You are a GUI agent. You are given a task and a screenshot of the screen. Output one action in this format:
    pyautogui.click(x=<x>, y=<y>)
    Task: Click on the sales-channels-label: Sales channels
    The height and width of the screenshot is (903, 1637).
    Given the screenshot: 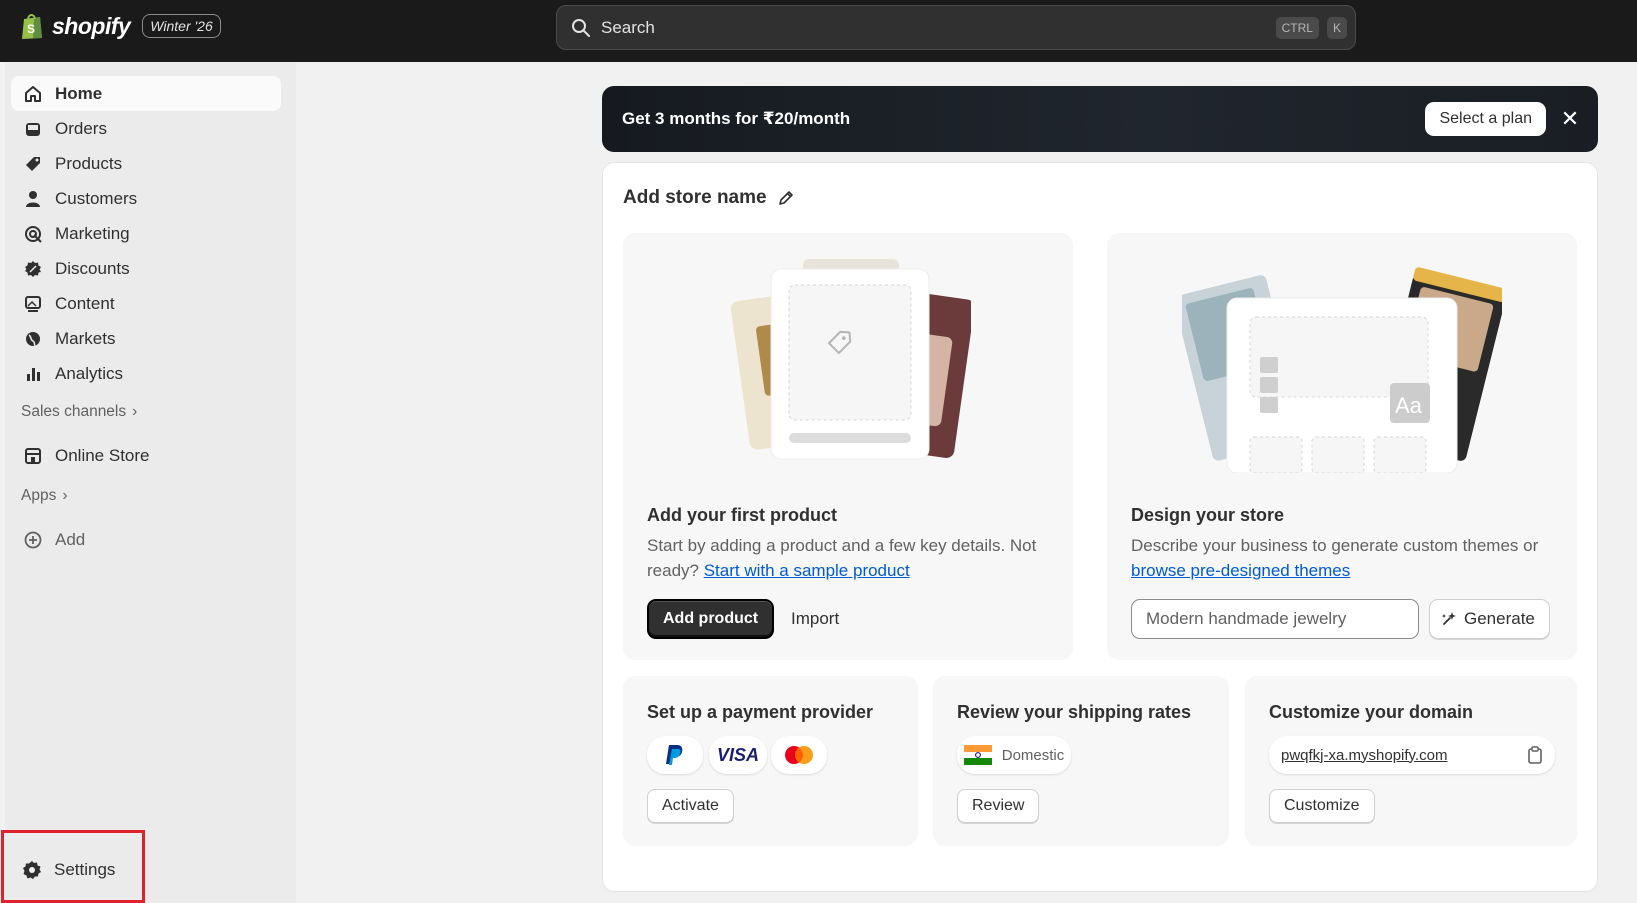 What is the action you would take?
    pyautogui.click(x=74, y=411)
    